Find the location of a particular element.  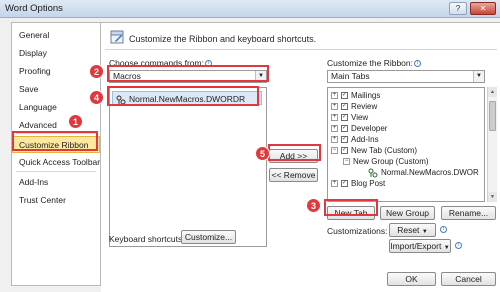

keyboard-shortcuts-label: Keyboard shortcuts: is located at coordinates (147, 239).